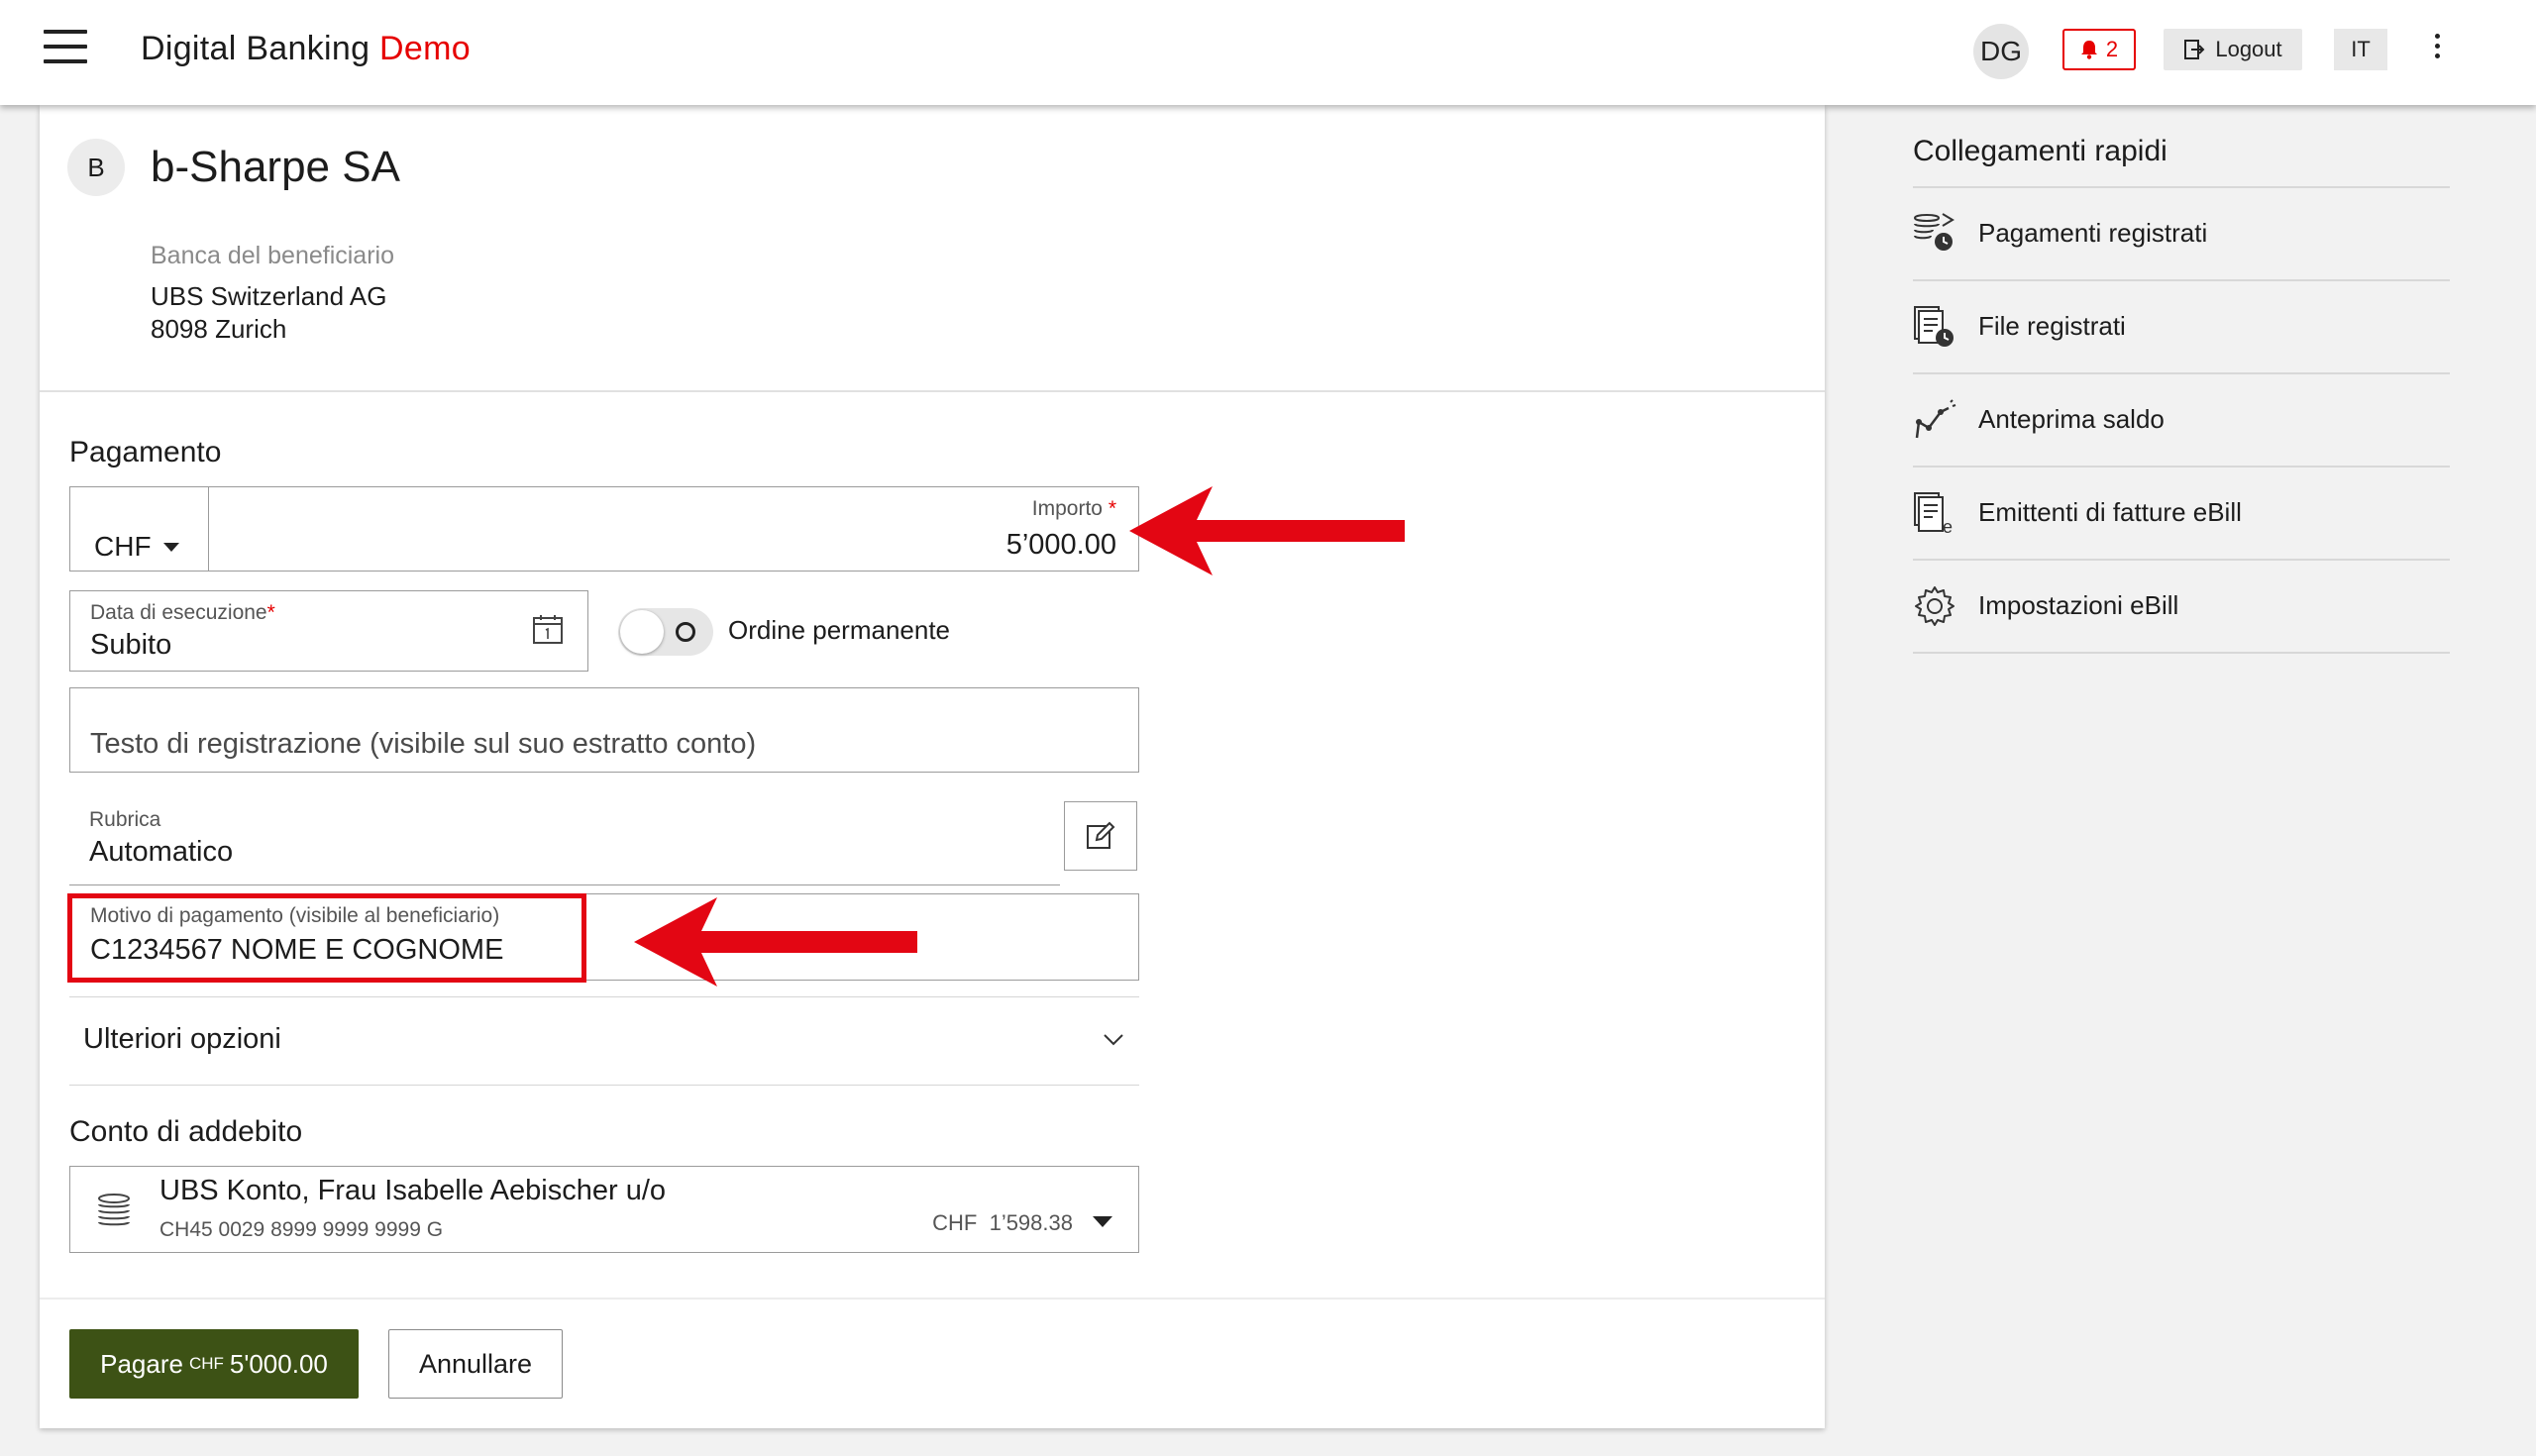 The width and height of the screenshot is (2536, 1456). I want to click on brand-accent: Demo, so click(425, 48).